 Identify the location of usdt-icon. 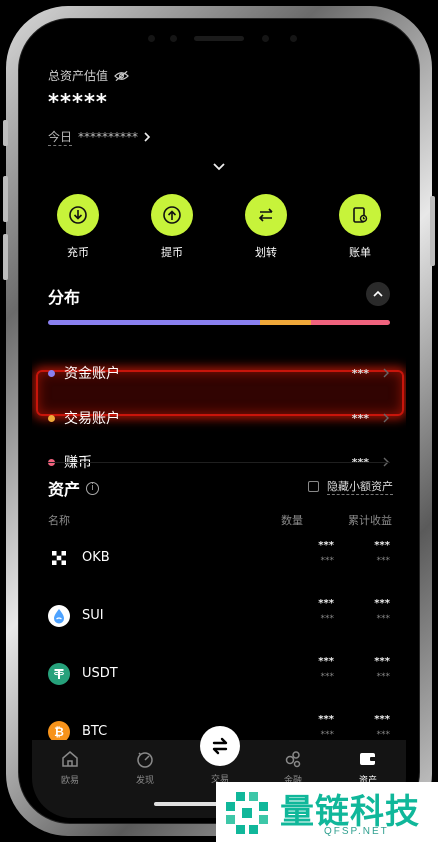
(59, 674).